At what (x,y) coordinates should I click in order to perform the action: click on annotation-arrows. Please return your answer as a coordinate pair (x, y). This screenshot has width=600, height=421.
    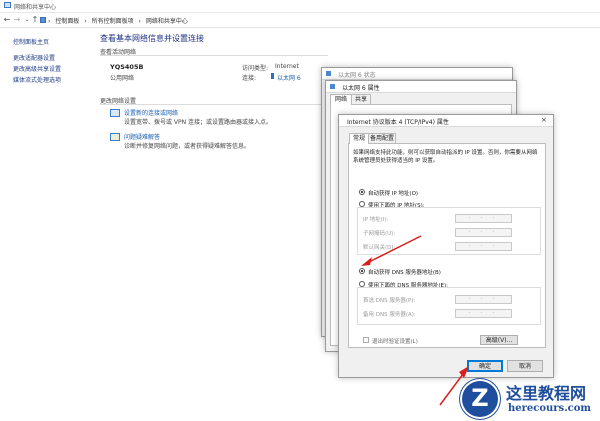
    Looking at the image, I should click on (415, 320).